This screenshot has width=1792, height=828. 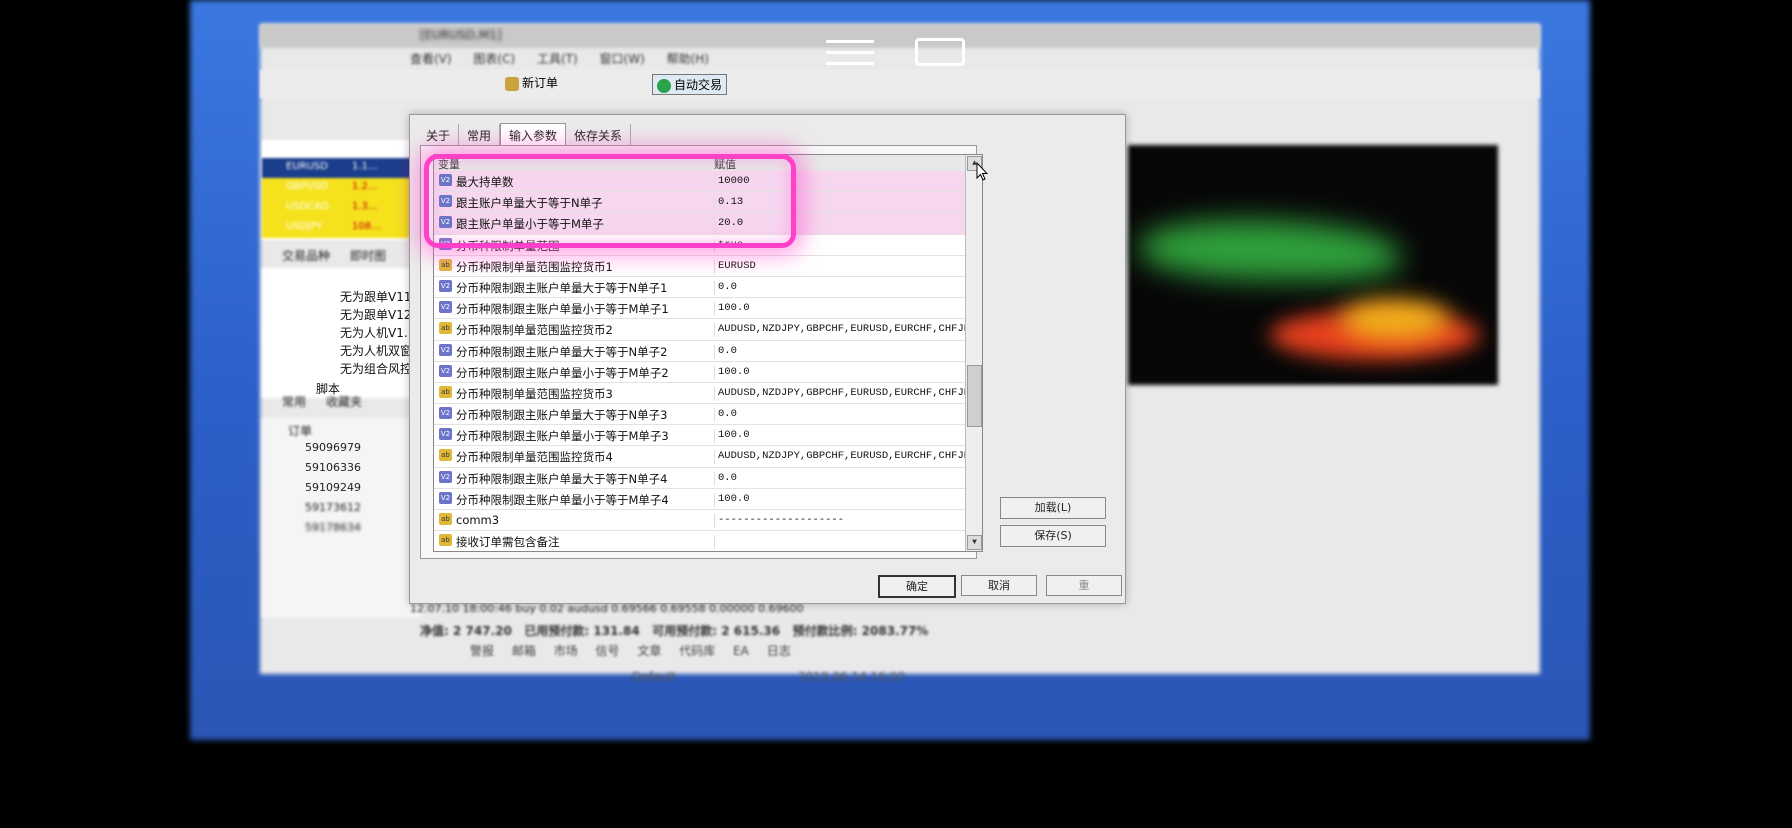 What do you see at coordinates (376, 350) in the screenshot?
I see `navigator-item: 无为人机双窗` at bounding box center [376, 350].